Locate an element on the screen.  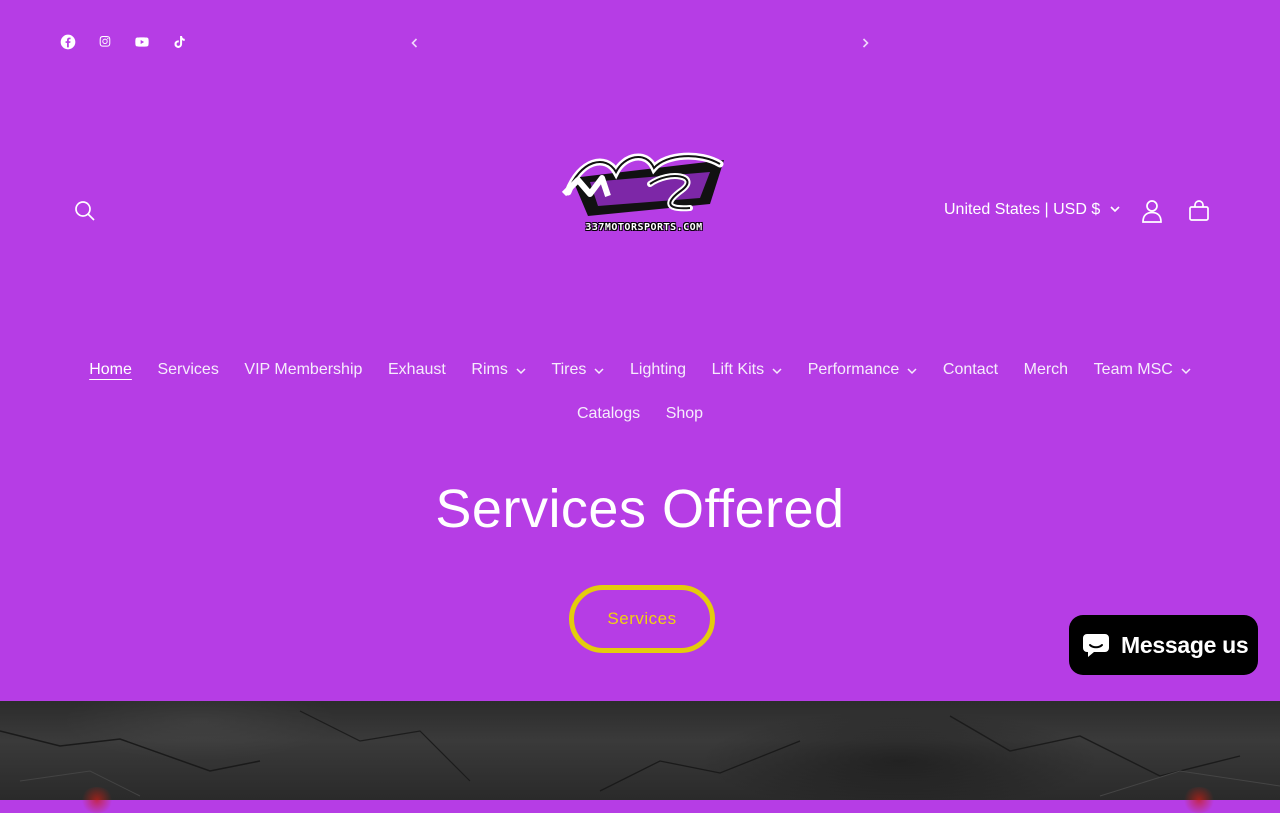
nav-label: Lift Kits is located at coordinates (738, 369).